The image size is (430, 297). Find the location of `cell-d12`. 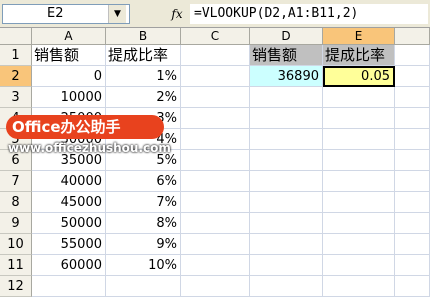

cell-d12 is located at coordinates (286, 286).